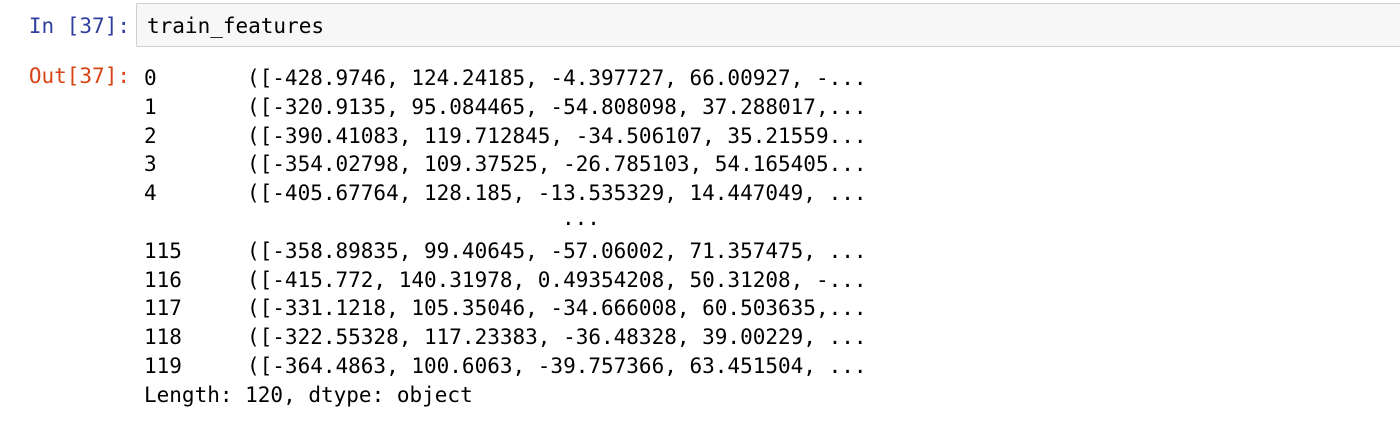 The width and height of the screenshot is (1400, 431). I want to click on row-index: 116, so click(163, 279).